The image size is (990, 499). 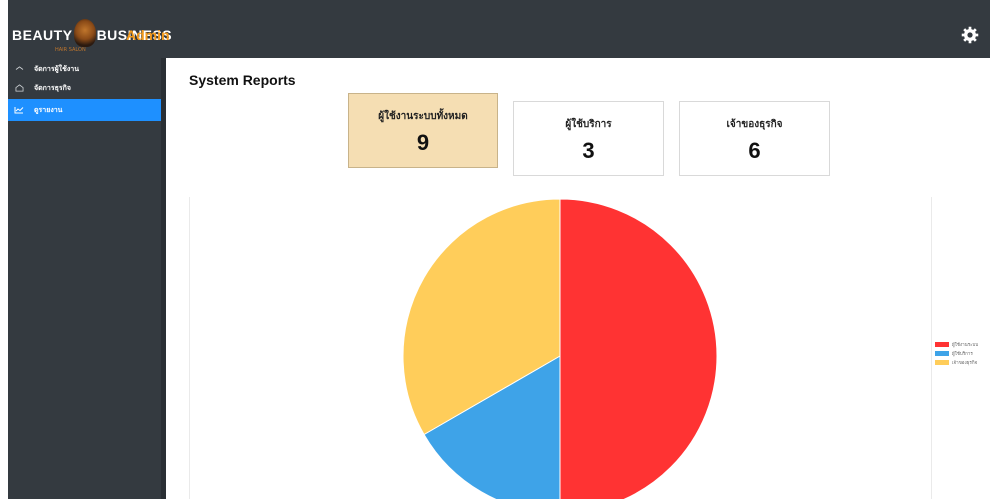 I want to click on legend-item: ผู้ใช้บริการ, so click(x=962, y=353).